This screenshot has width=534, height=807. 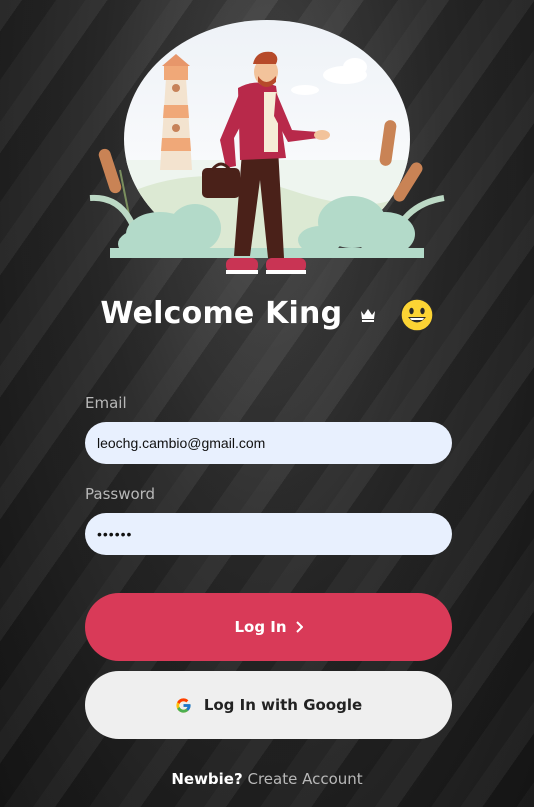 I want to click on grinning-face-icon, so click(x=416, y=314).